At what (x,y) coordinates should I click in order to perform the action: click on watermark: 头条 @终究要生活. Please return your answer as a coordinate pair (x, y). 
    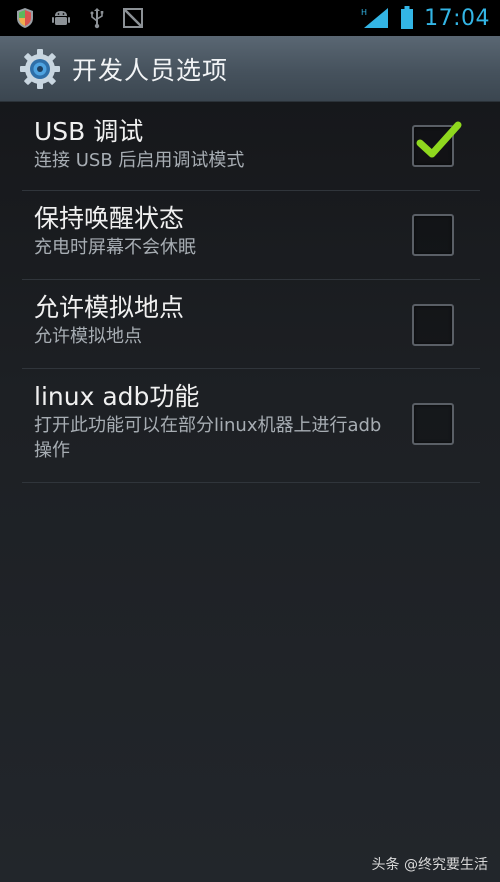
    Looking at the image, I should click on (429, 865).